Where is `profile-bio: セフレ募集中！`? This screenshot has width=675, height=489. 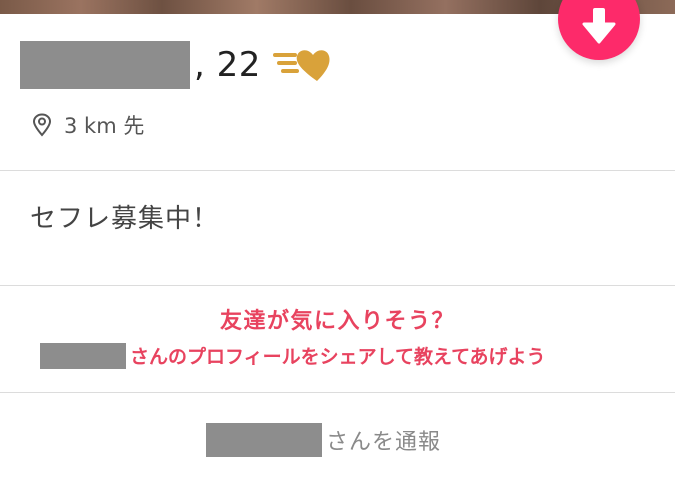 profile-bio: セフレ募集中！ is located at coordinates (125, 219).